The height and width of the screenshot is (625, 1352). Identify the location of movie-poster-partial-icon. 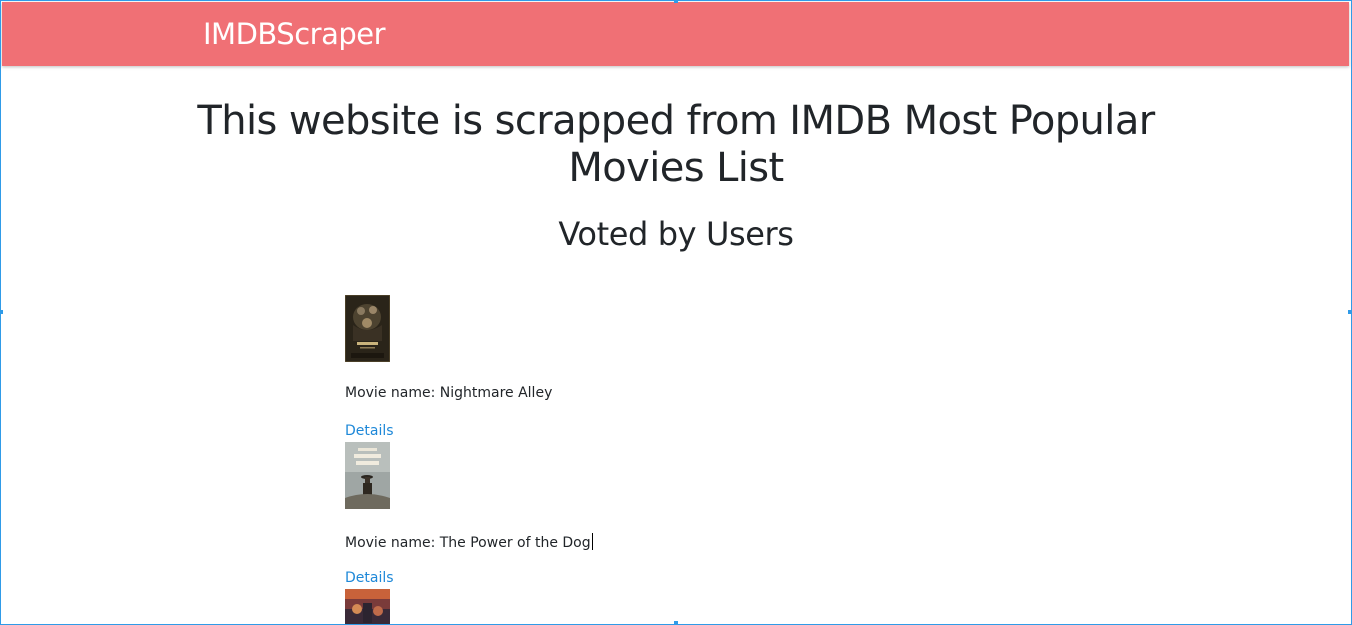
(367, 606).